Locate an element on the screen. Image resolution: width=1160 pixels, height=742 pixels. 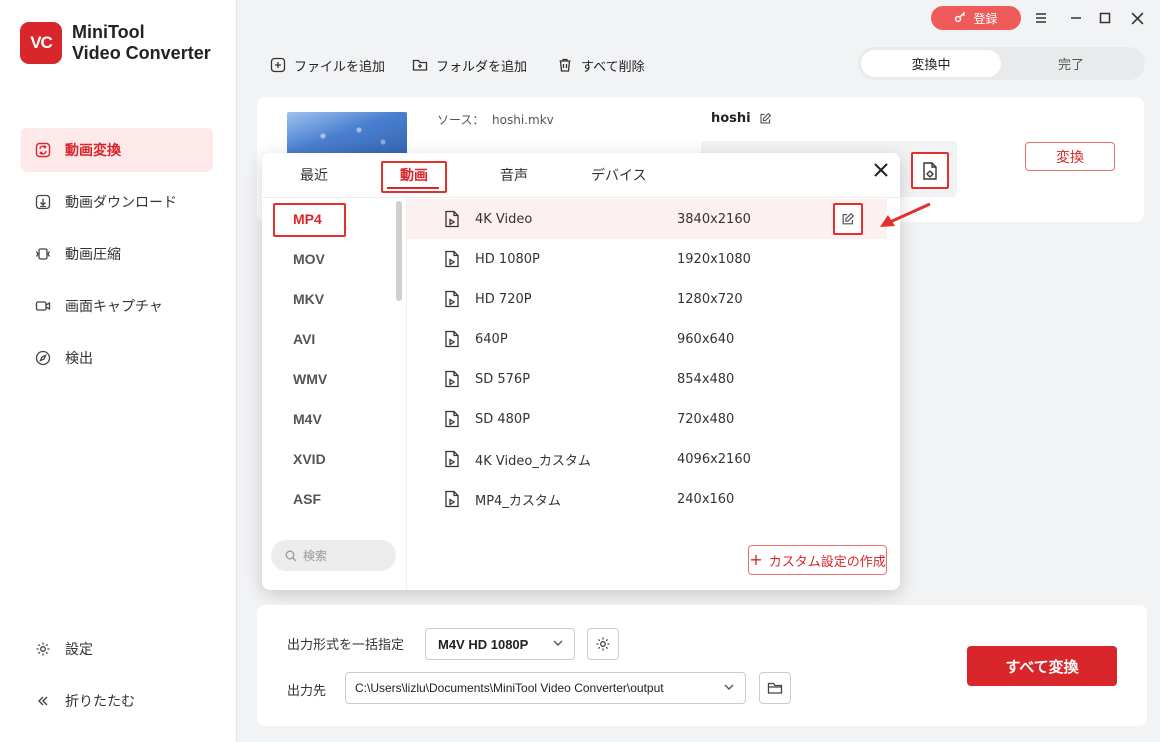
output-format-select: M4V HD 1080P is located at coordinates (500, 644).